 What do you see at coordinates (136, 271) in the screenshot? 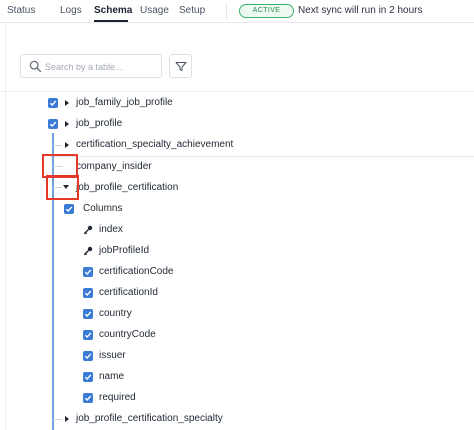
I see `column-name: certificationCode` at bounding box center [136, 271].